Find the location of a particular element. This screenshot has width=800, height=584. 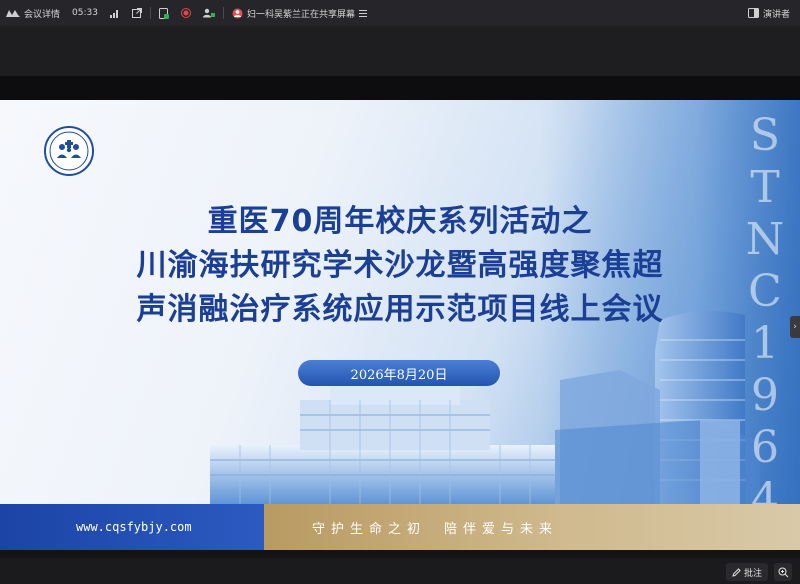

vertical-letter: 1 is located at coordinates (765, 343).